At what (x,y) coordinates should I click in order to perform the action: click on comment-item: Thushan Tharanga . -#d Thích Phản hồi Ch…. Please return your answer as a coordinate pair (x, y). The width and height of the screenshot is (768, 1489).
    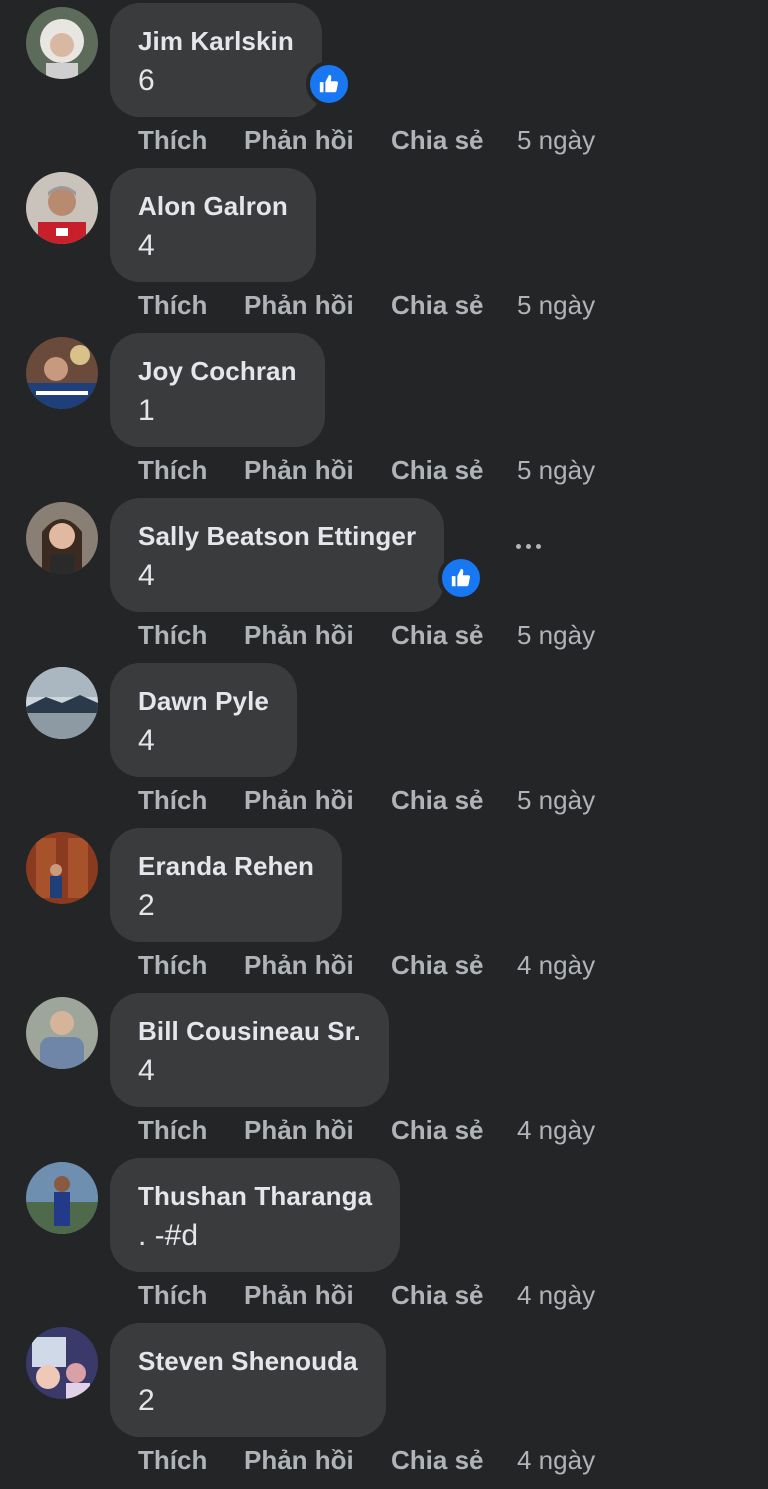
    Looking at the image, I should click on (384, 1237).